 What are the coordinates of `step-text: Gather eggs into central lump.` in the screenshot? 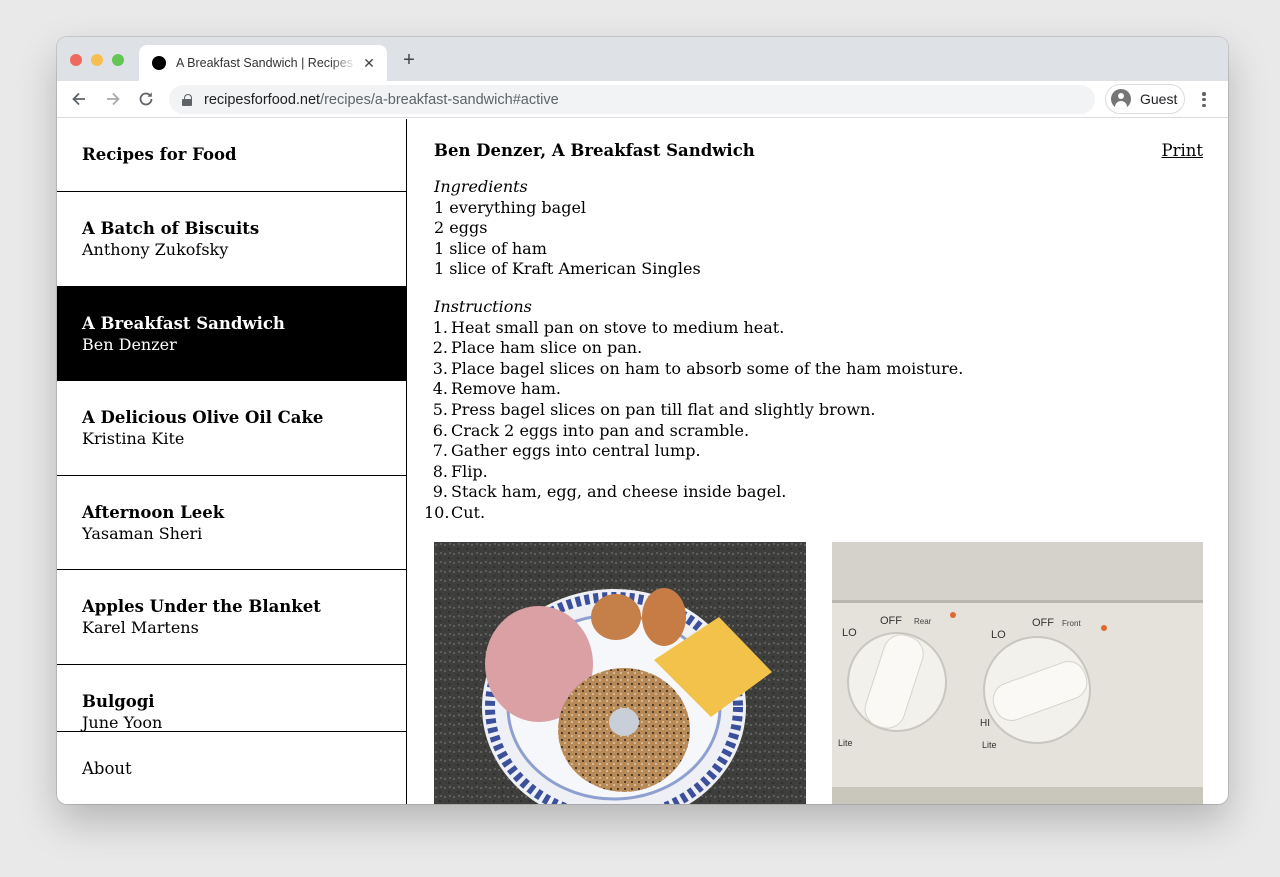 It's located at (576, 451).